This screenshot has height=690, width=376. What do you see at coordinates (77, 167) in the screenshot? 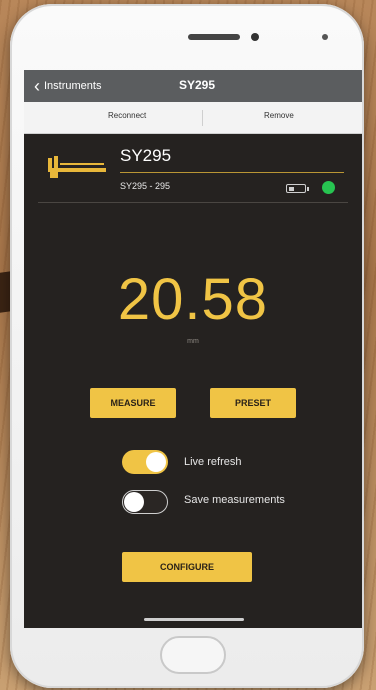
I see `brand-logo-icon` at bounding box center [77, 167].